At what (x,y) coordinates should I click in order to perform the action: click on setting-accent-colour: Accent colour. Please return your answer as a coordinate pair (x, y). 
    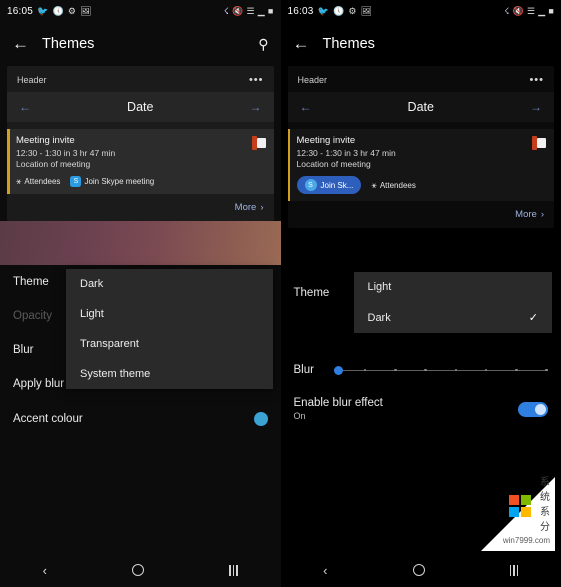
    Looking at the image, I should click on (140, 419).